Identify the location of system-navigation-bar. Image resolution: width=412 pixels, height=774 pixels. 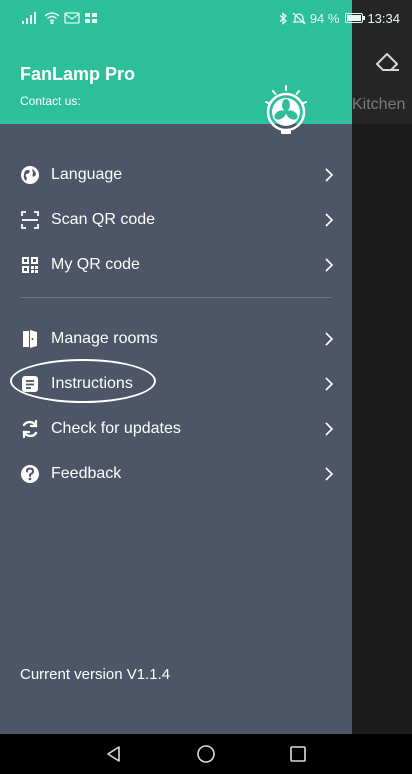
(206, 754).